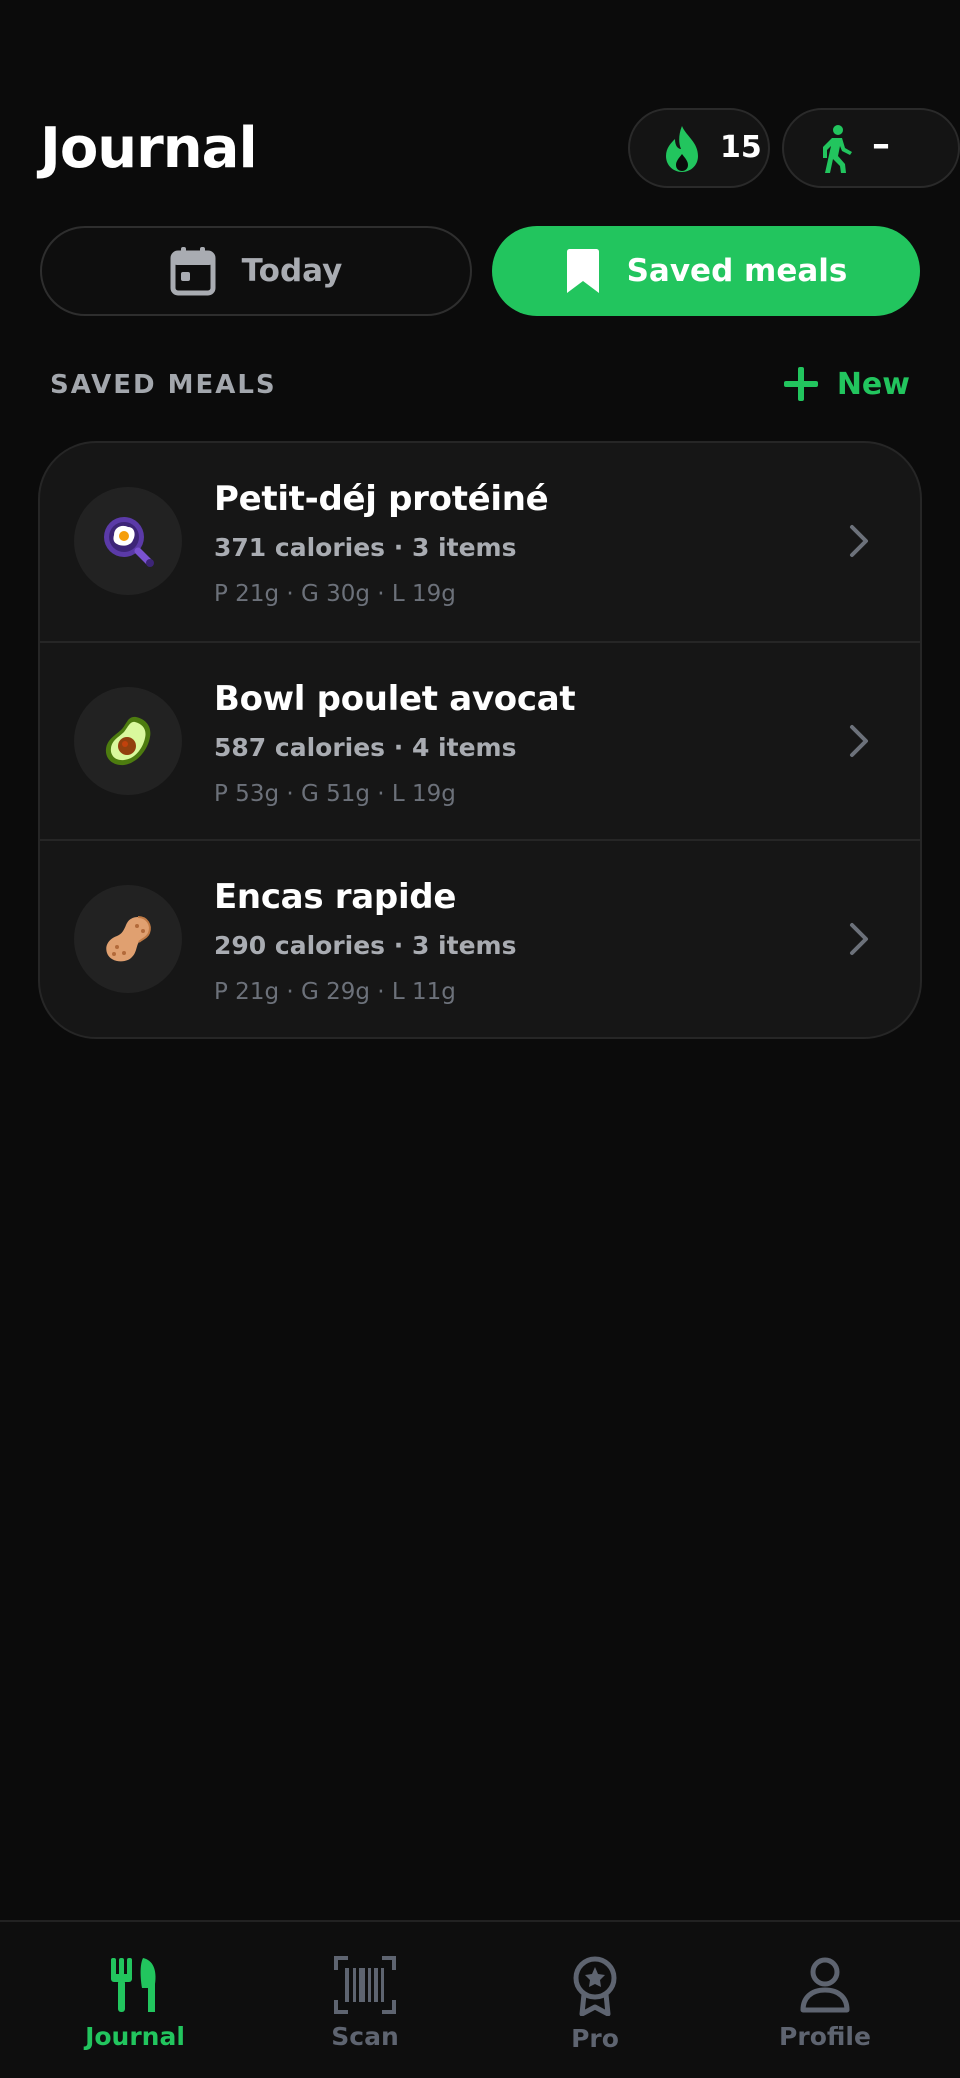 The height and width of the screenshot is (2078, 960). What do you see at coordinates (595, 2038) in the screenshot?
I see `nav-pro-label: Pro` at bounding box center [595, 2038].